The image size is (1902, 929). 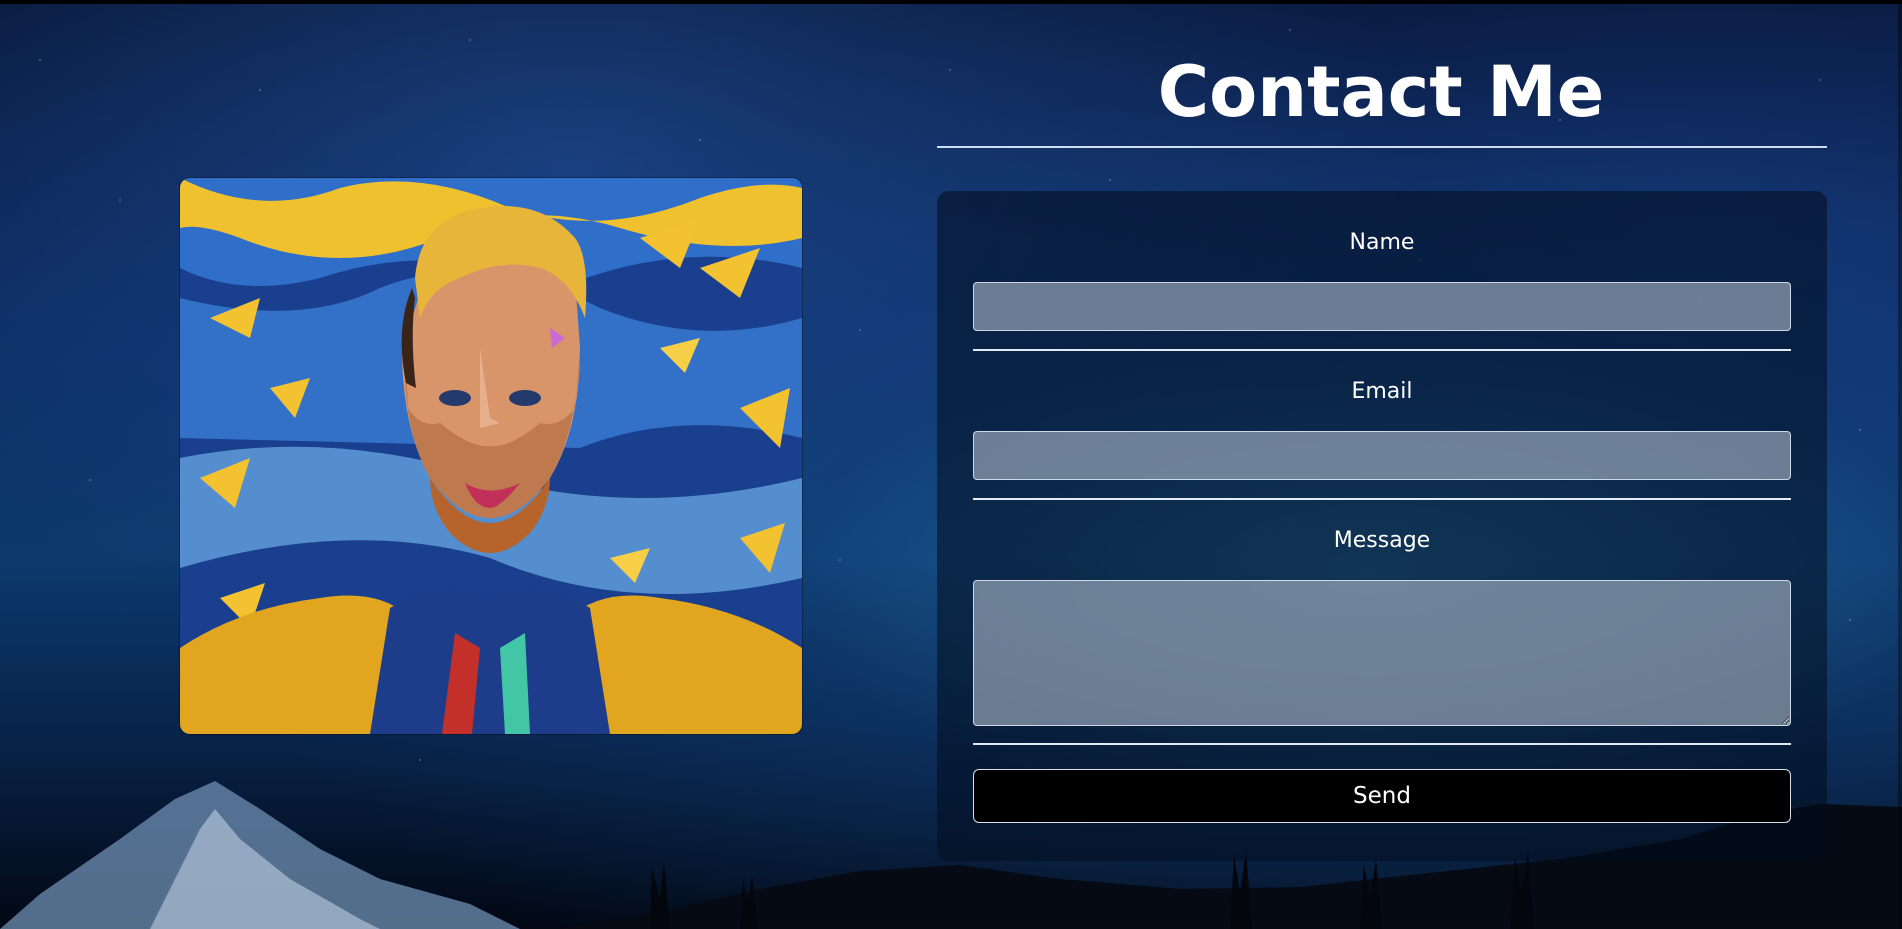 I want to click on send-button: Send, so click(x=1382, y=796).